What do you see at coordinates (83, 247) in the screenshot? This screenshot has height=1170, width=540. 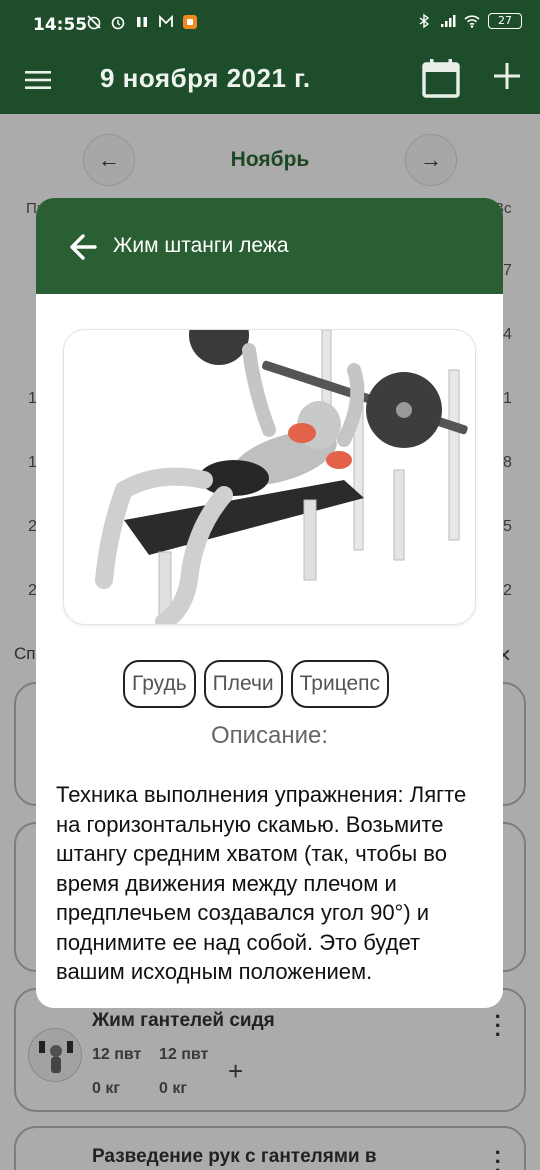 I see `arrow-back-icon` at bounding box center [83, 247].